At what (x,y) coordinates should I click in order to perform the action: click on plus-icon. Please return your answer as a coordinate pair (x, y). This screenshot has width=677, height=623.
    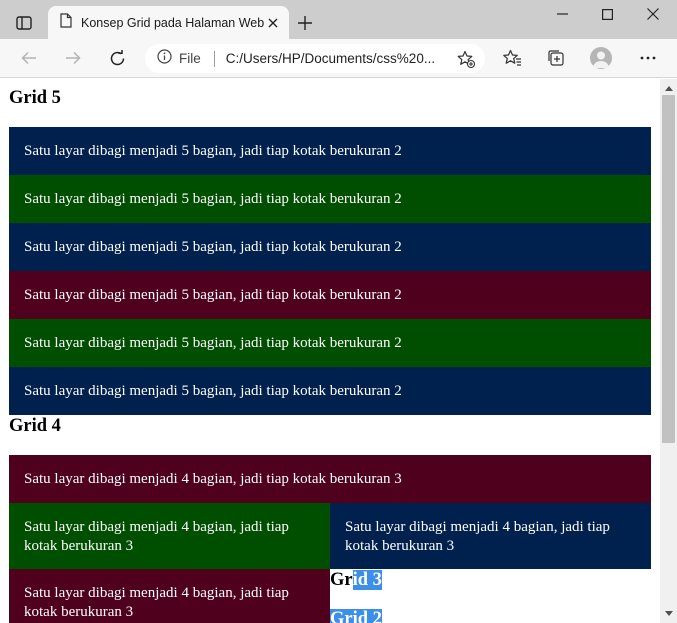
    Looking at the image, I should click on (305, 23).